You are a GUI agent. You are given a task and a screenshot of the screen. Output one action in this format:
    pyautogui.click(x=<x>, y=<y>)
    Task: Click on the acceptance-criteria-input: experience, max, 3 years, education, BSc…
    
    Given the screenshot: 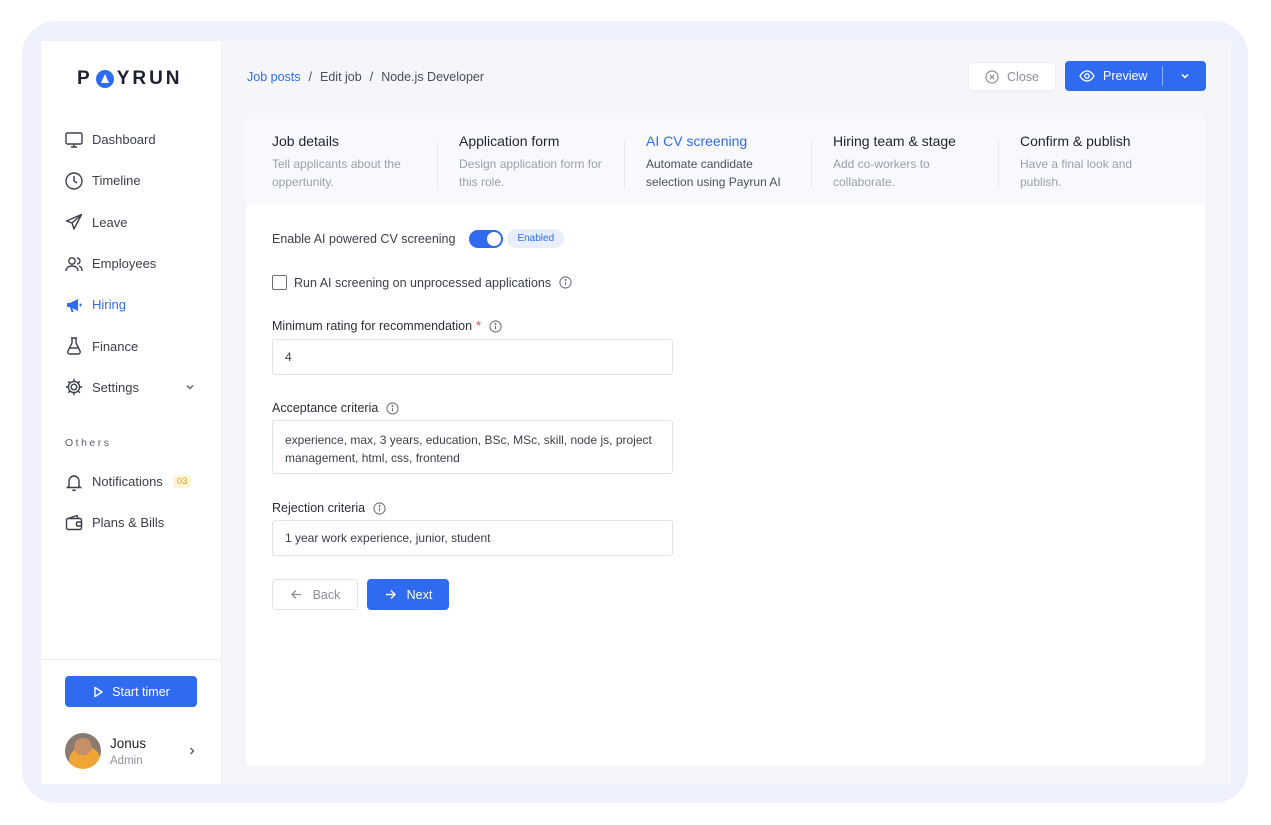 What is the action you would take?
    pyautogui.click(x=472, y=447)
    